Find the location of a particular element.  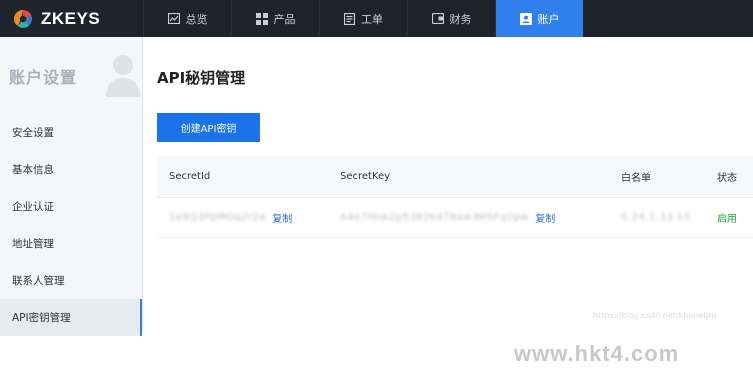

top-nav-bar: ZKEYS 总览 产品 工单 财务 账户 is located at coordinates (376, 18).